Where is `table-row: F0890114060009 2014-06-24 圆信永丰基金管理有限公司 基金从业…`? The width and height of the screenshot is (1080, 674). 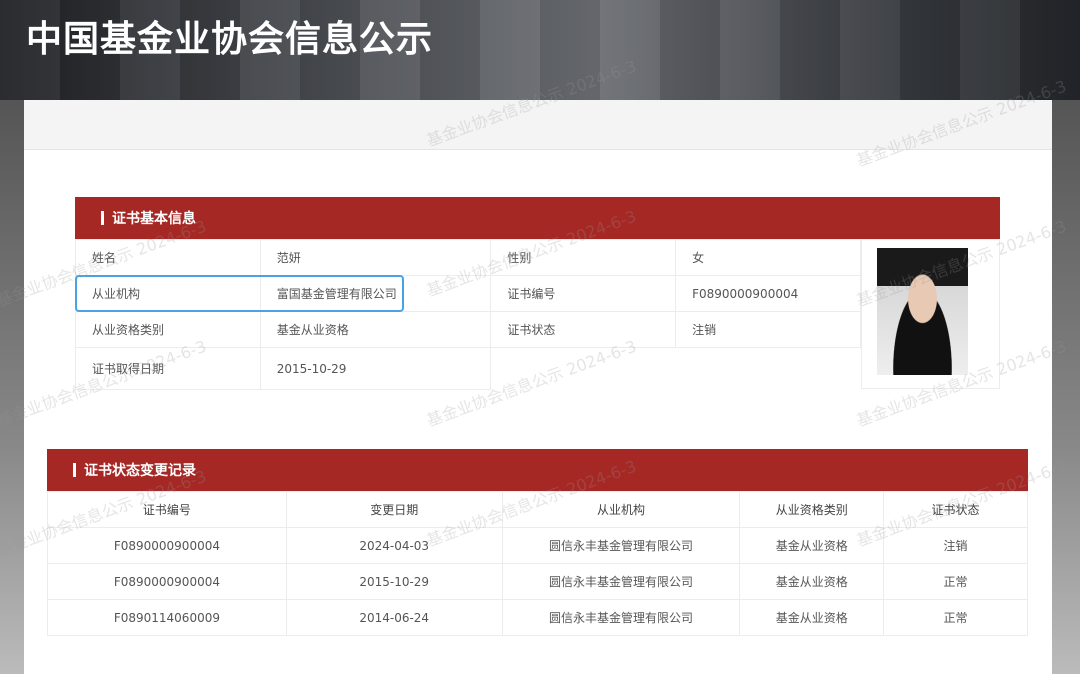 table-row: F0890114060009 2014-06-24 圆信永丰基金管理有限公司 基金从业… is located at coordinates (537, 617).